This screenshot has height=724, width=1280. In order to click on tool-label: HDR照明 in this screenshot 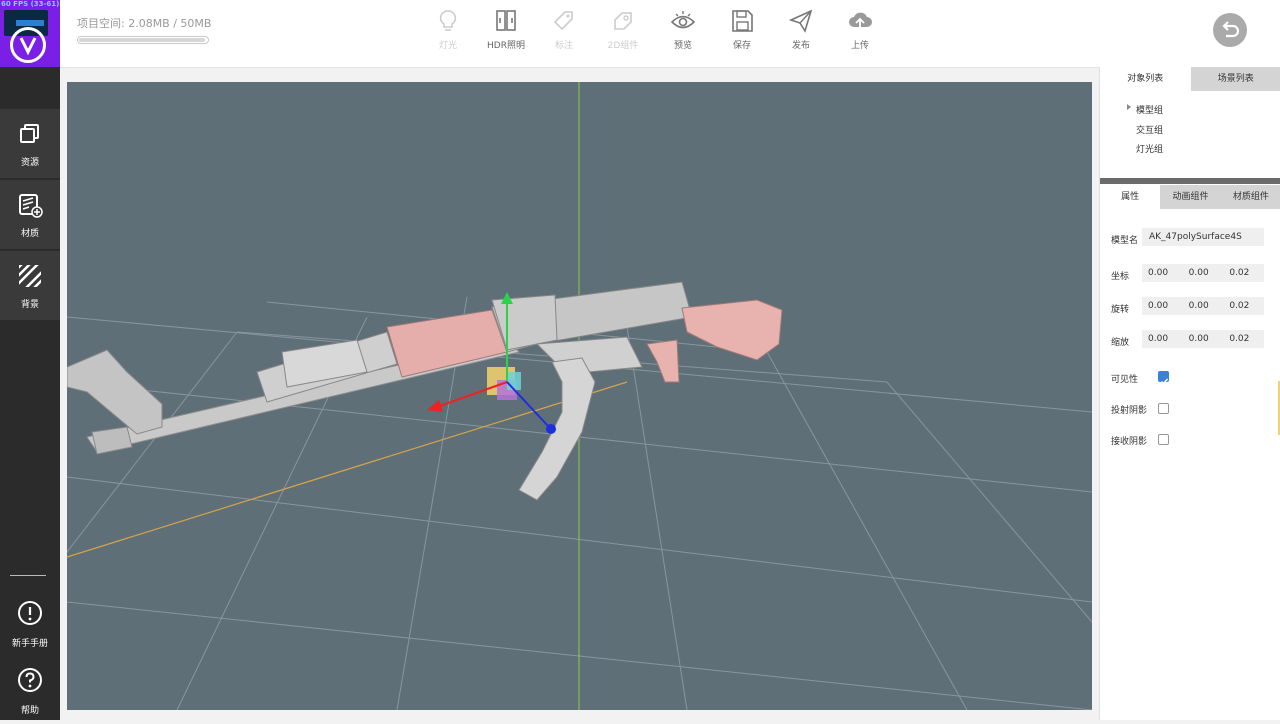, I will do `click(506, 44)`.